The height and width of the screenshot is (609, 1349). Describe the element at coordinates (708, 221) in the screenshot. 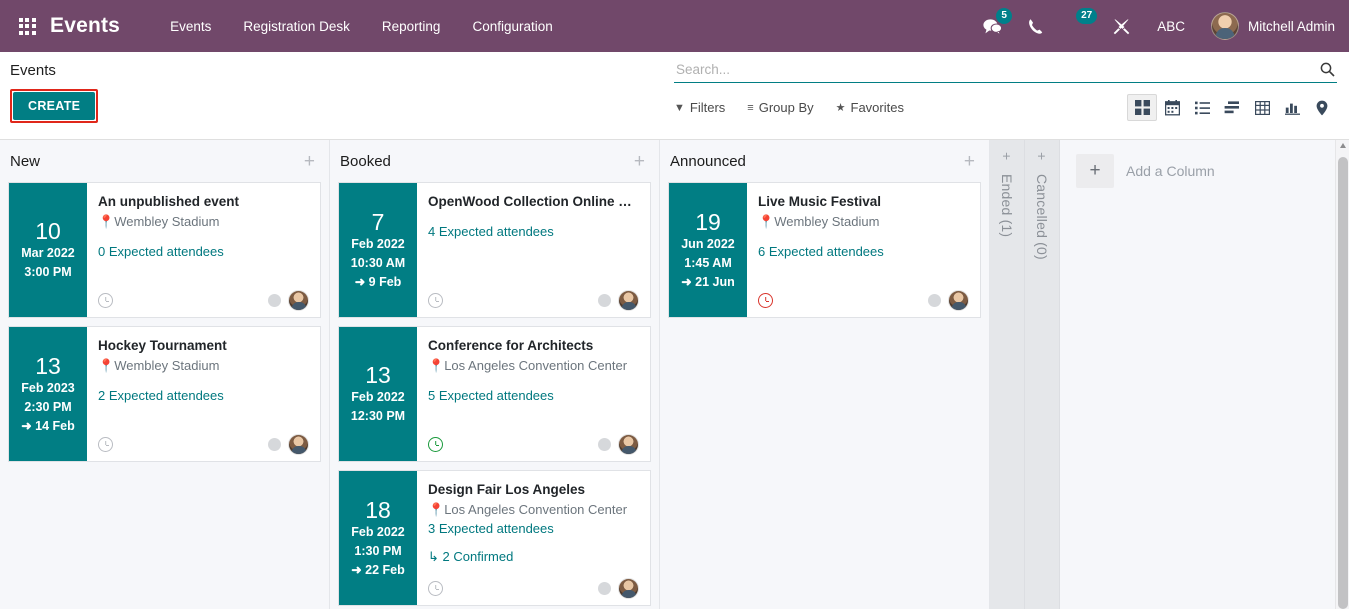

I see `card-day: 19` at that location.